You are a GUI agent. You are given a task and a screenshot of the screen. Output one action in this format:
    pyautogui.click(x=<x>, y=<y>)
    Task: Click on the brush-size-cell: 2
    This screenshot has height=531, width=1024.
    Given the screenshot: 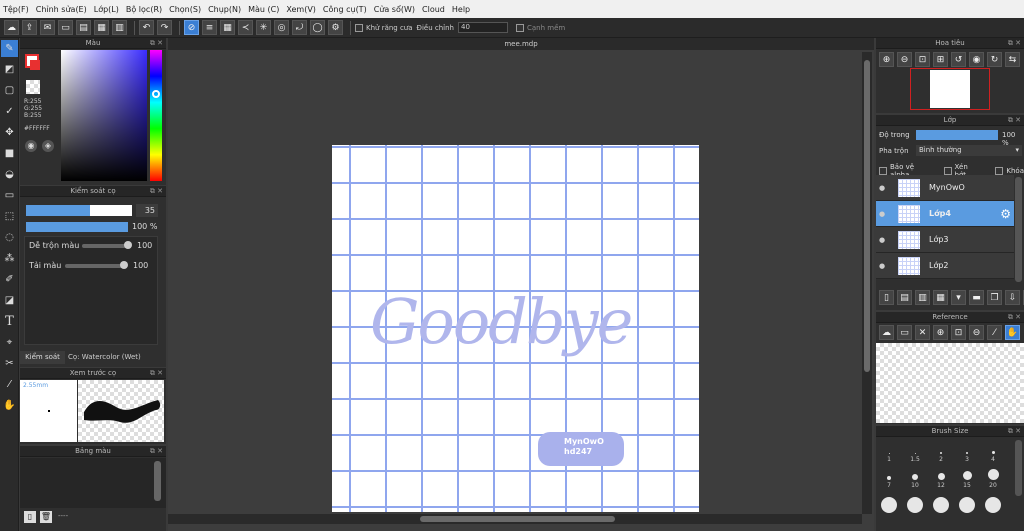 What is the action you would take?
    pyautogui.click(x=941, y=451)
    